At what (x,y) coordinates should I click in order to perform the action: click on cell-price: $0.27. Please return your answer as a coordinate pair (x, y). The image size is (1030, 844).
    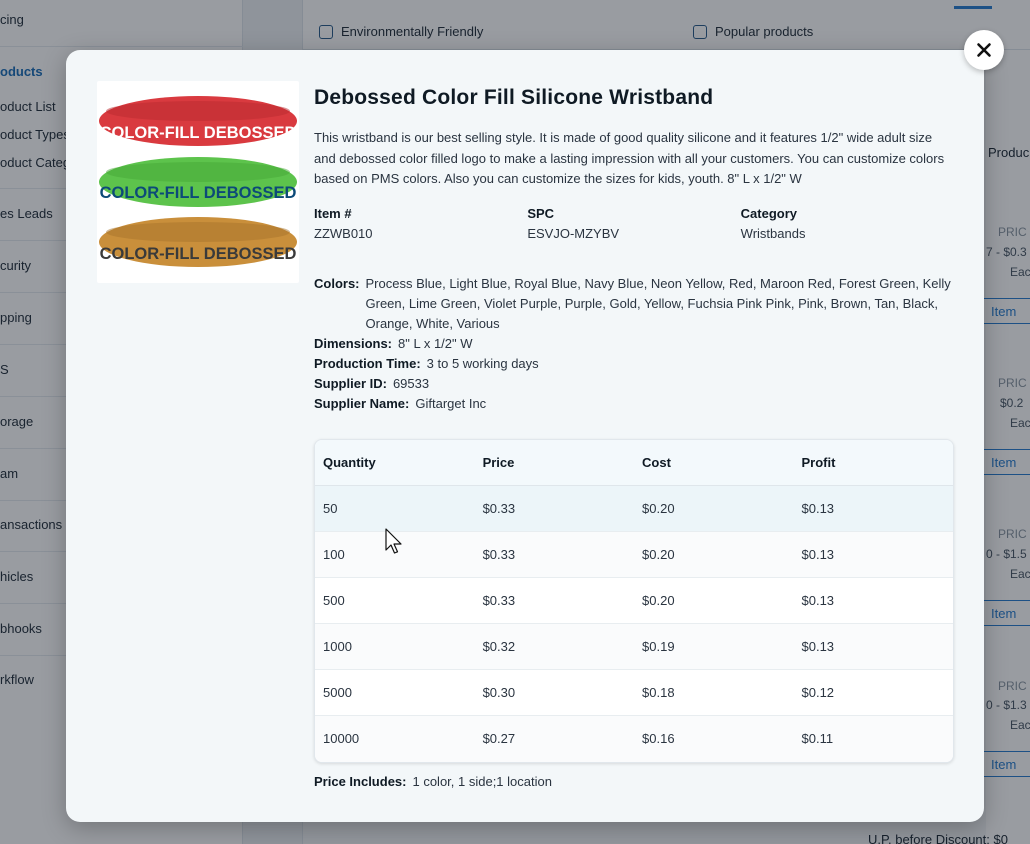
    Looking at the image, I should click on (554, 738).